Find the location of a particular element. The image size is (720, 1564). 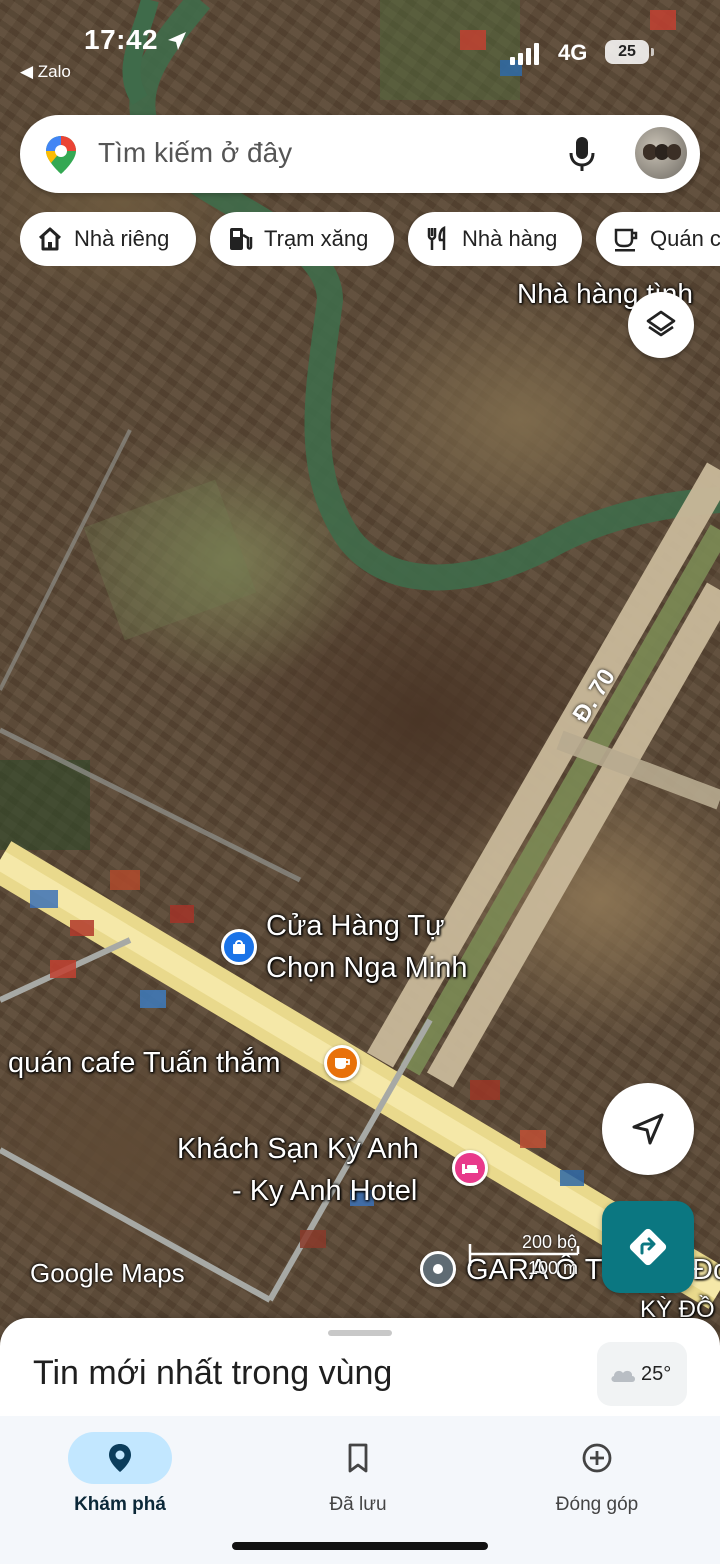

sheet-title: Tin mới nhất trong vùng is located at coordinates (213, 1373).